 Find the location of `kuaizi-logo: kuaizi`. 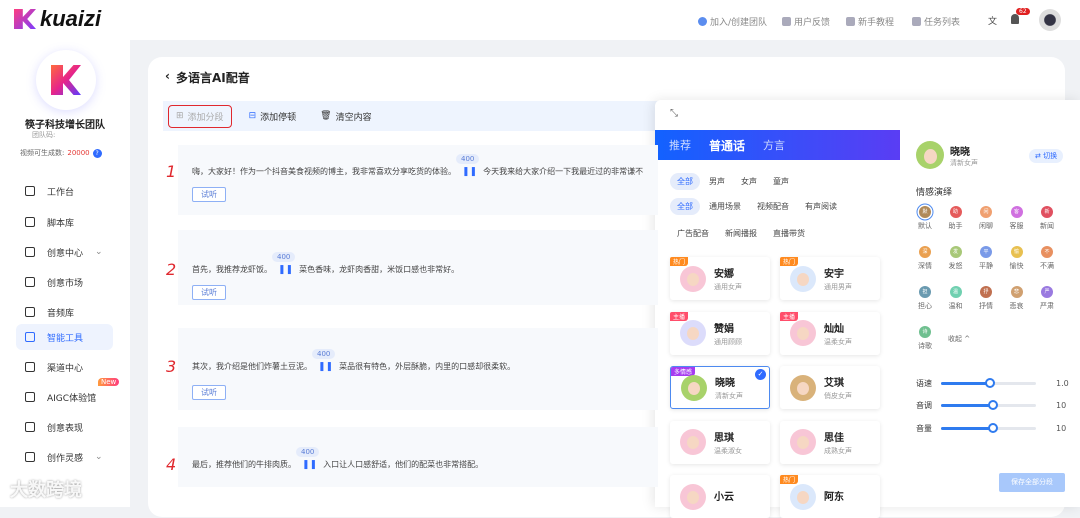

kuaizi-logo: kuaizi is located at coordinates (57, 19).